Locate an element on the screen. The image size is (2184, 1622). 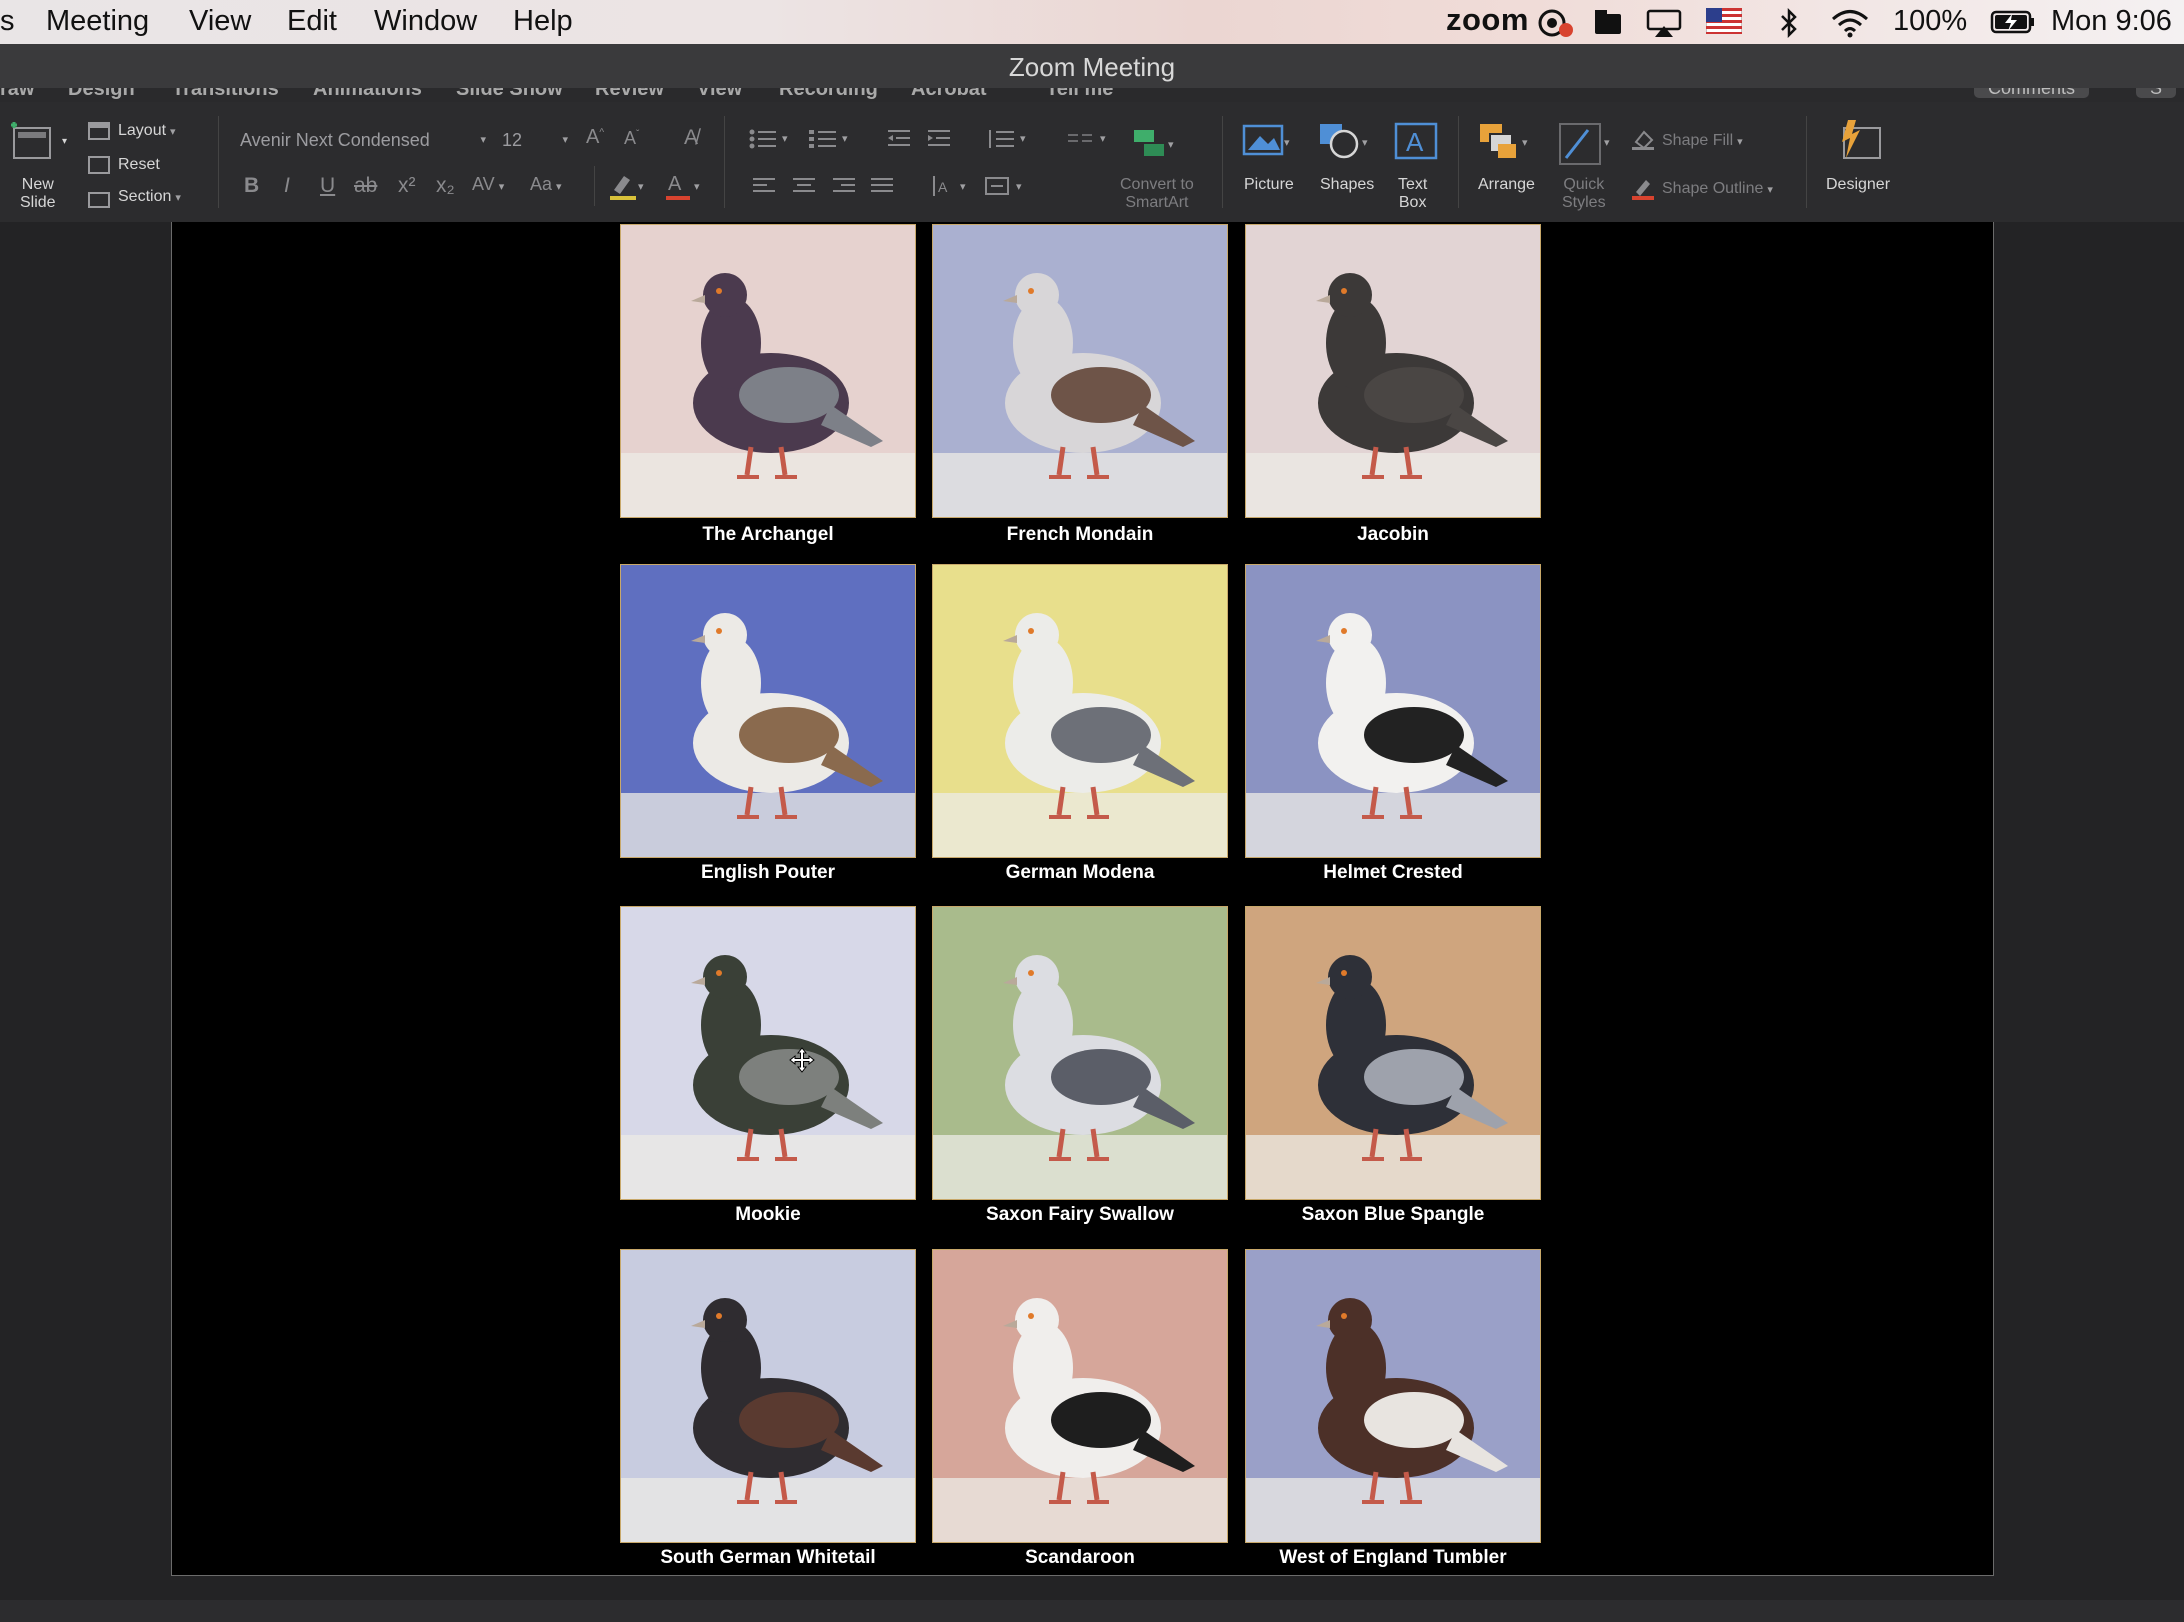
decrease-font-icon: Aˇ is located at coordinates (631, 138).